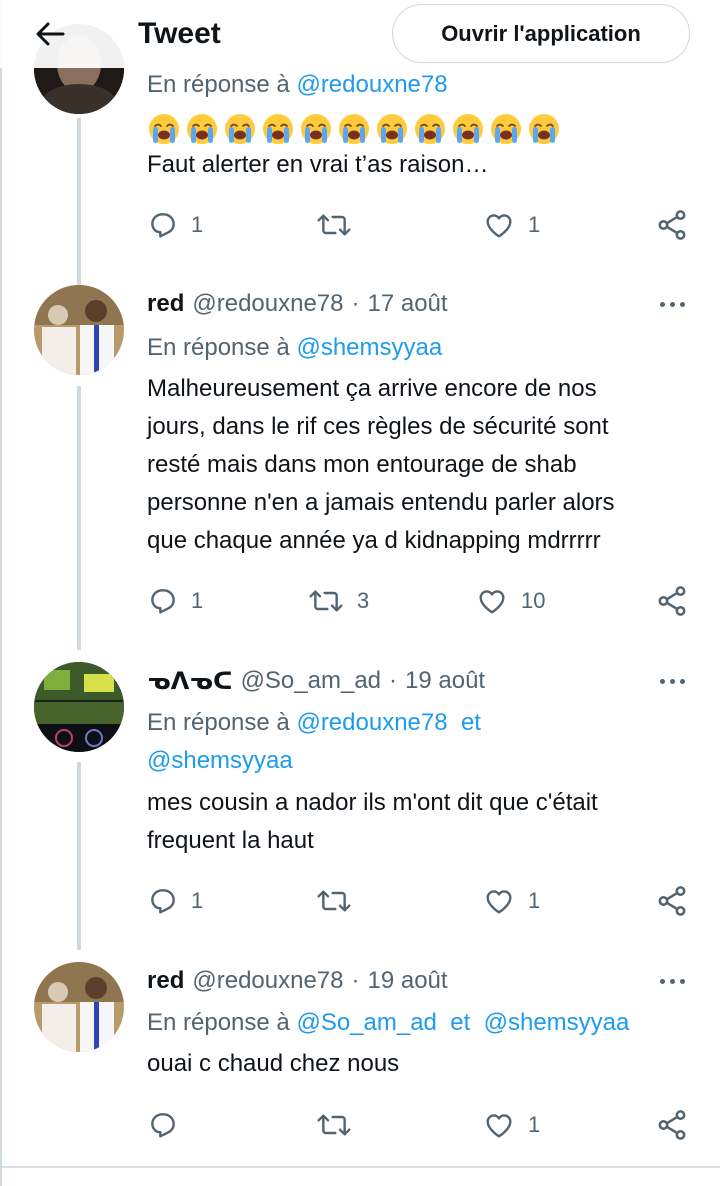 Image resolution: width=720 pixels, height=1186 pixels. I want to click on display-name: ᓀᐱᓀᑕ, so click(190, 681).